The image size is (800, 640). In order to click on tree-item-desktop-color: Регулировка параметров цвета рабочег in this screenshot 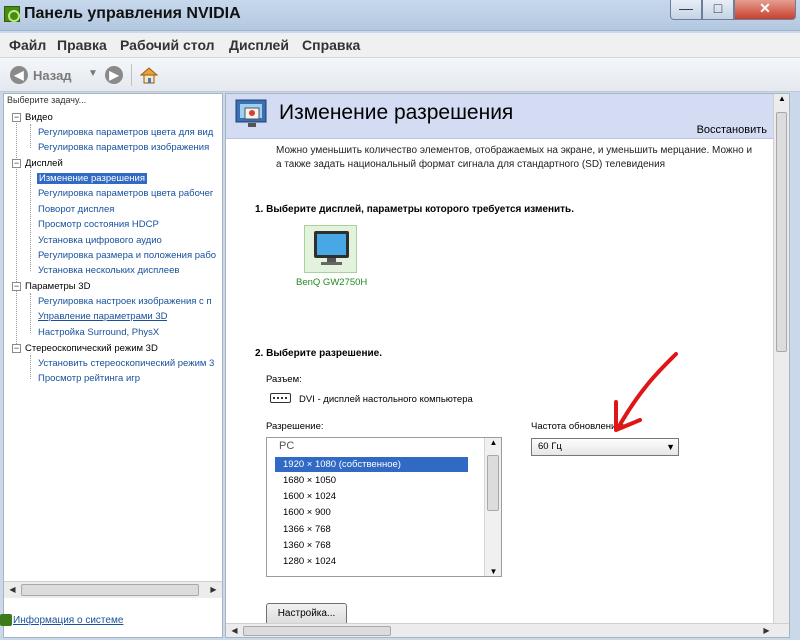, I will do `click(129, 193)`.